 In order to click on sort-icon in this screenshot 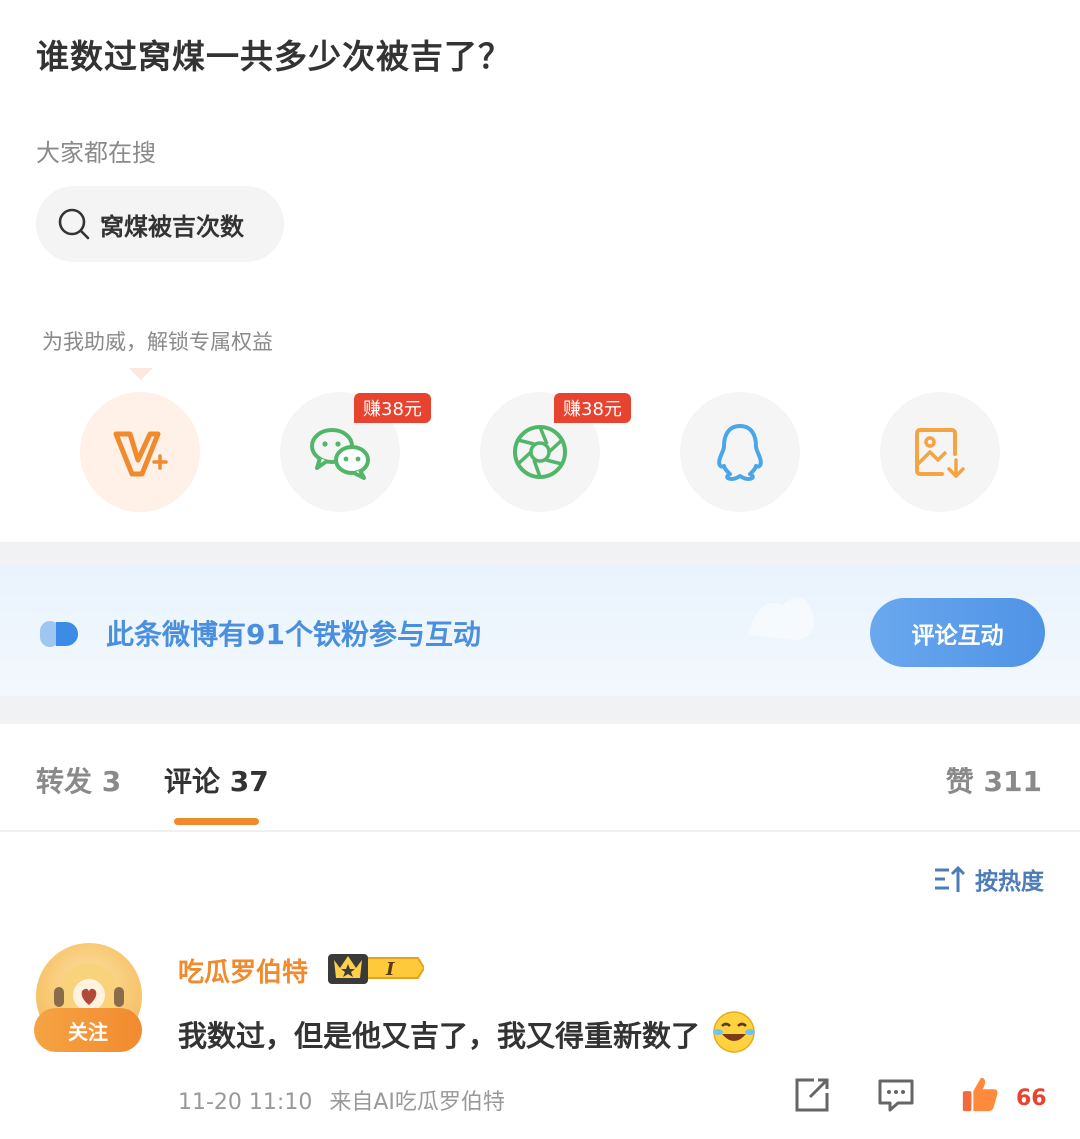, I will do `click(950, 878)`.